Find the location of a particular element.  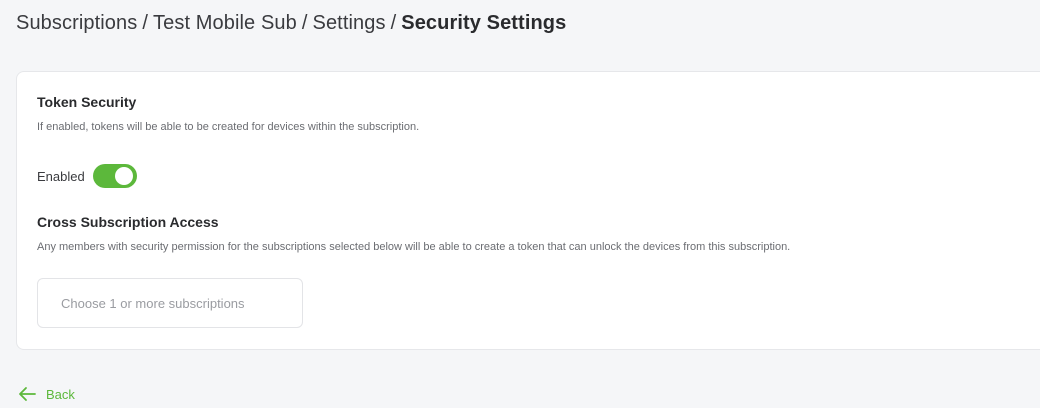

toggle-label: Enabled is located at coordinates (61, 176).